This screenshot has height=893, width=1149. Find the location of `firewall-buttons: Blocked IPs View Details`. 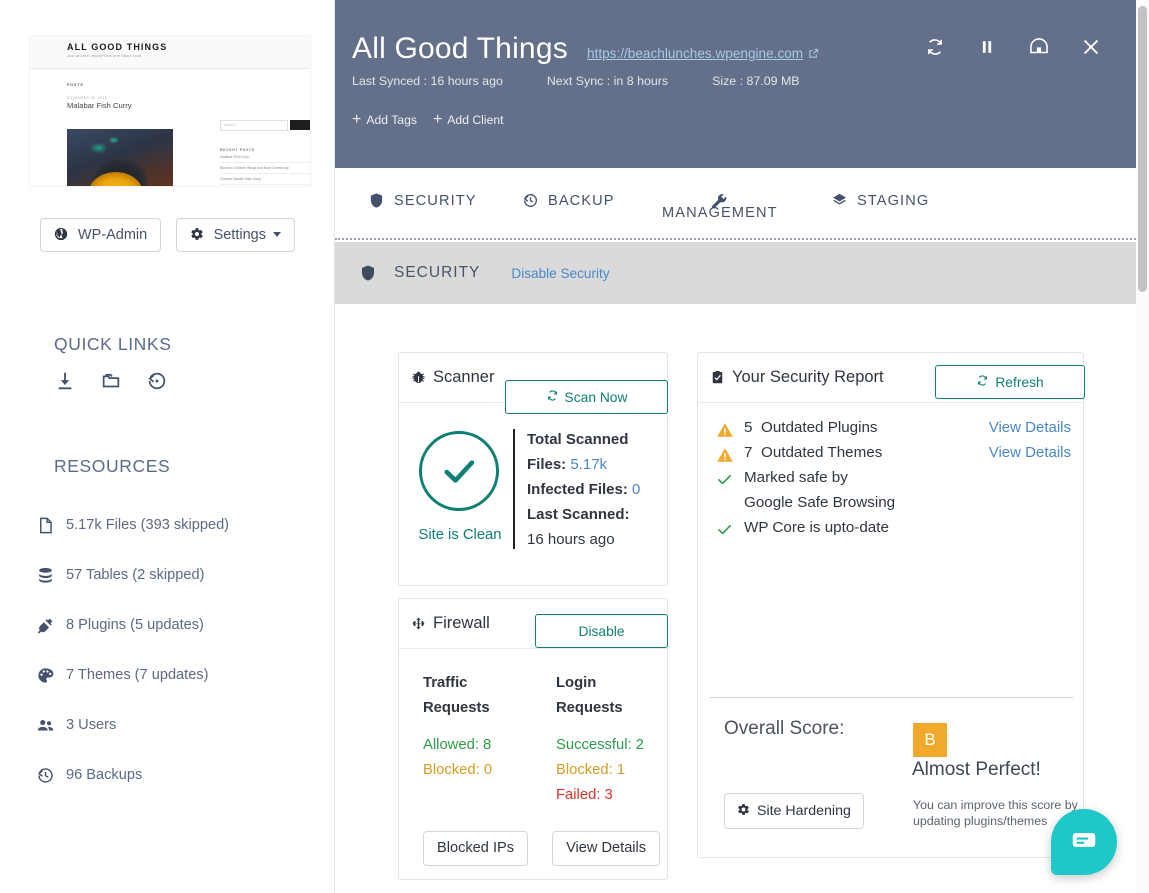

firewall-buttons: Blocked IPs View Details is located at coordinates (542, 848).